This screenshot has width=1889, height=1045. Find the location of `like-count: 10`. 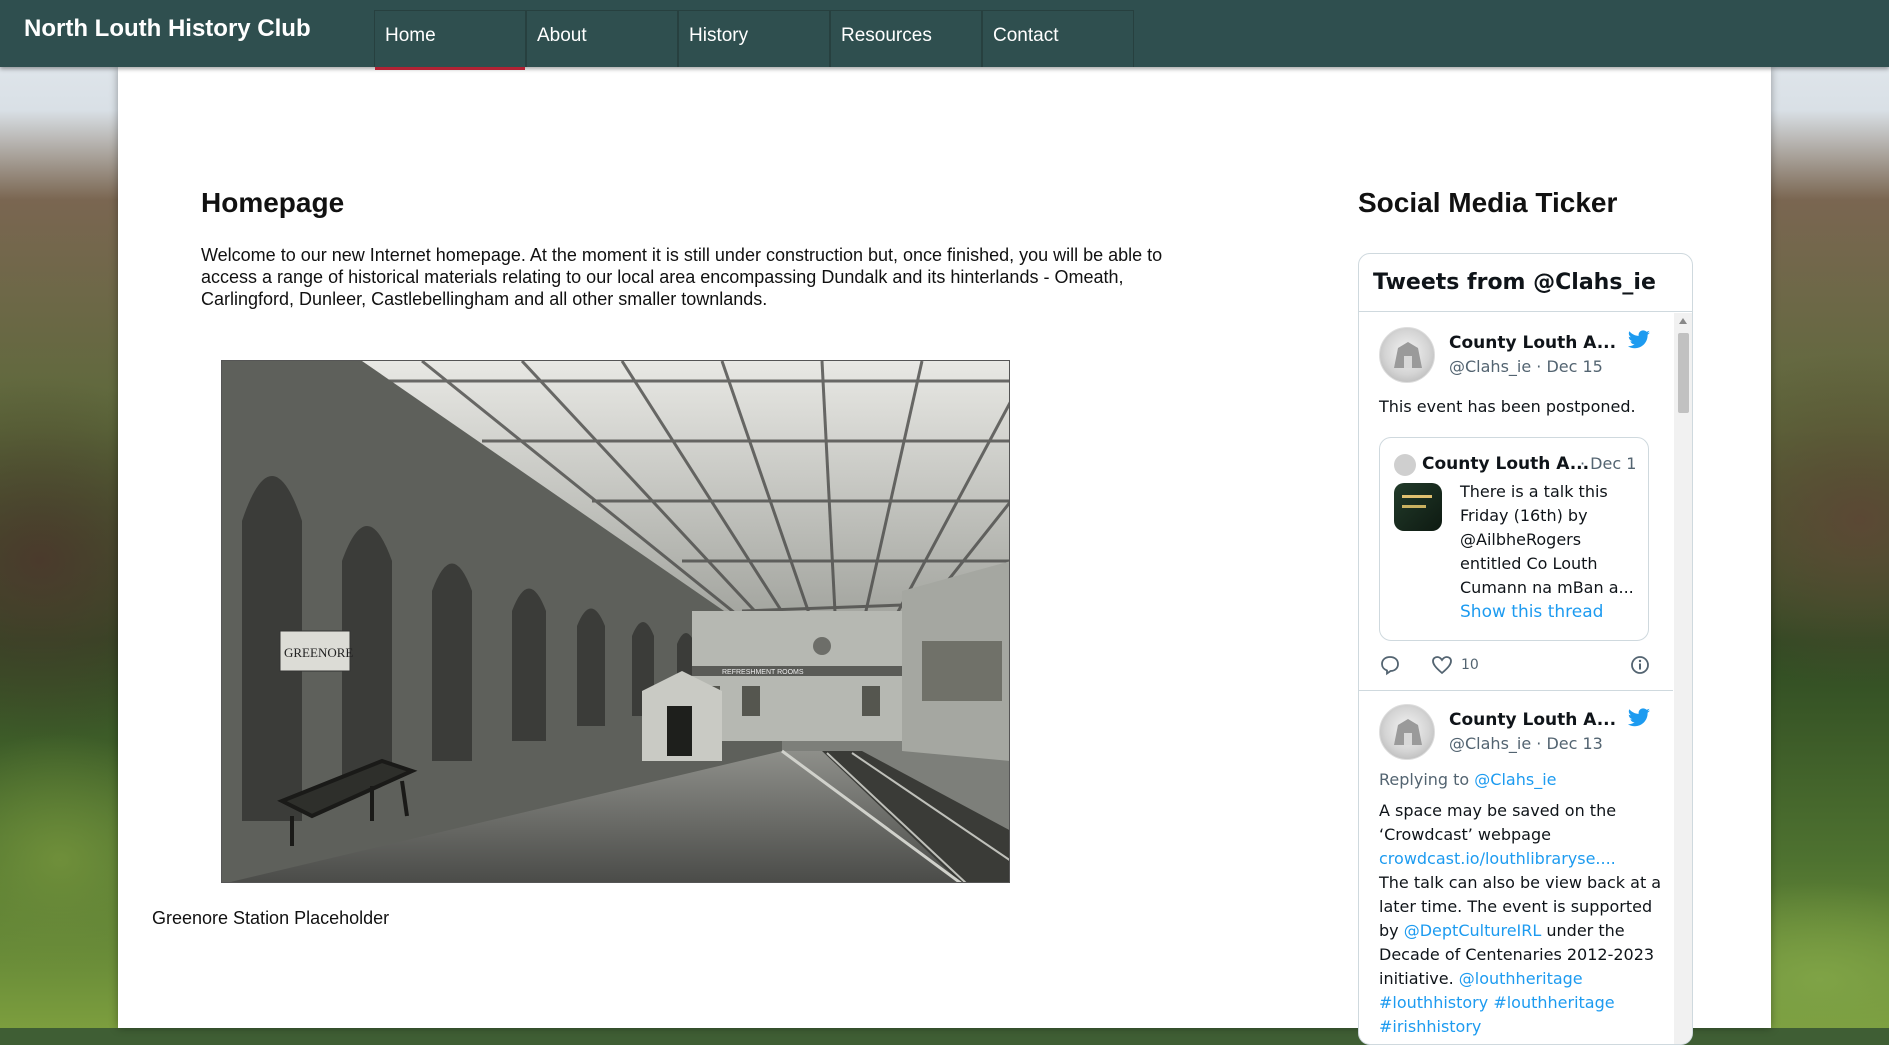

like-count: 10 is located at coordinates (1470, 665).